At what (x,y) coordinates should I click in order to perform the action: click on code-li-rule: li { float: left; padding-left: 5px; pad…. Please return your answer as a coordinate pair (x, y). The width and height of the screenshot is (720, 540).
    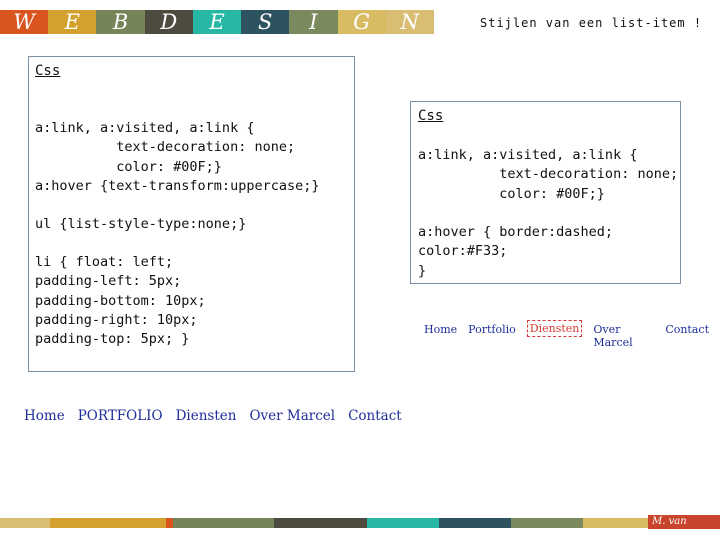
    Looking at the image, I should click on (120, 301).